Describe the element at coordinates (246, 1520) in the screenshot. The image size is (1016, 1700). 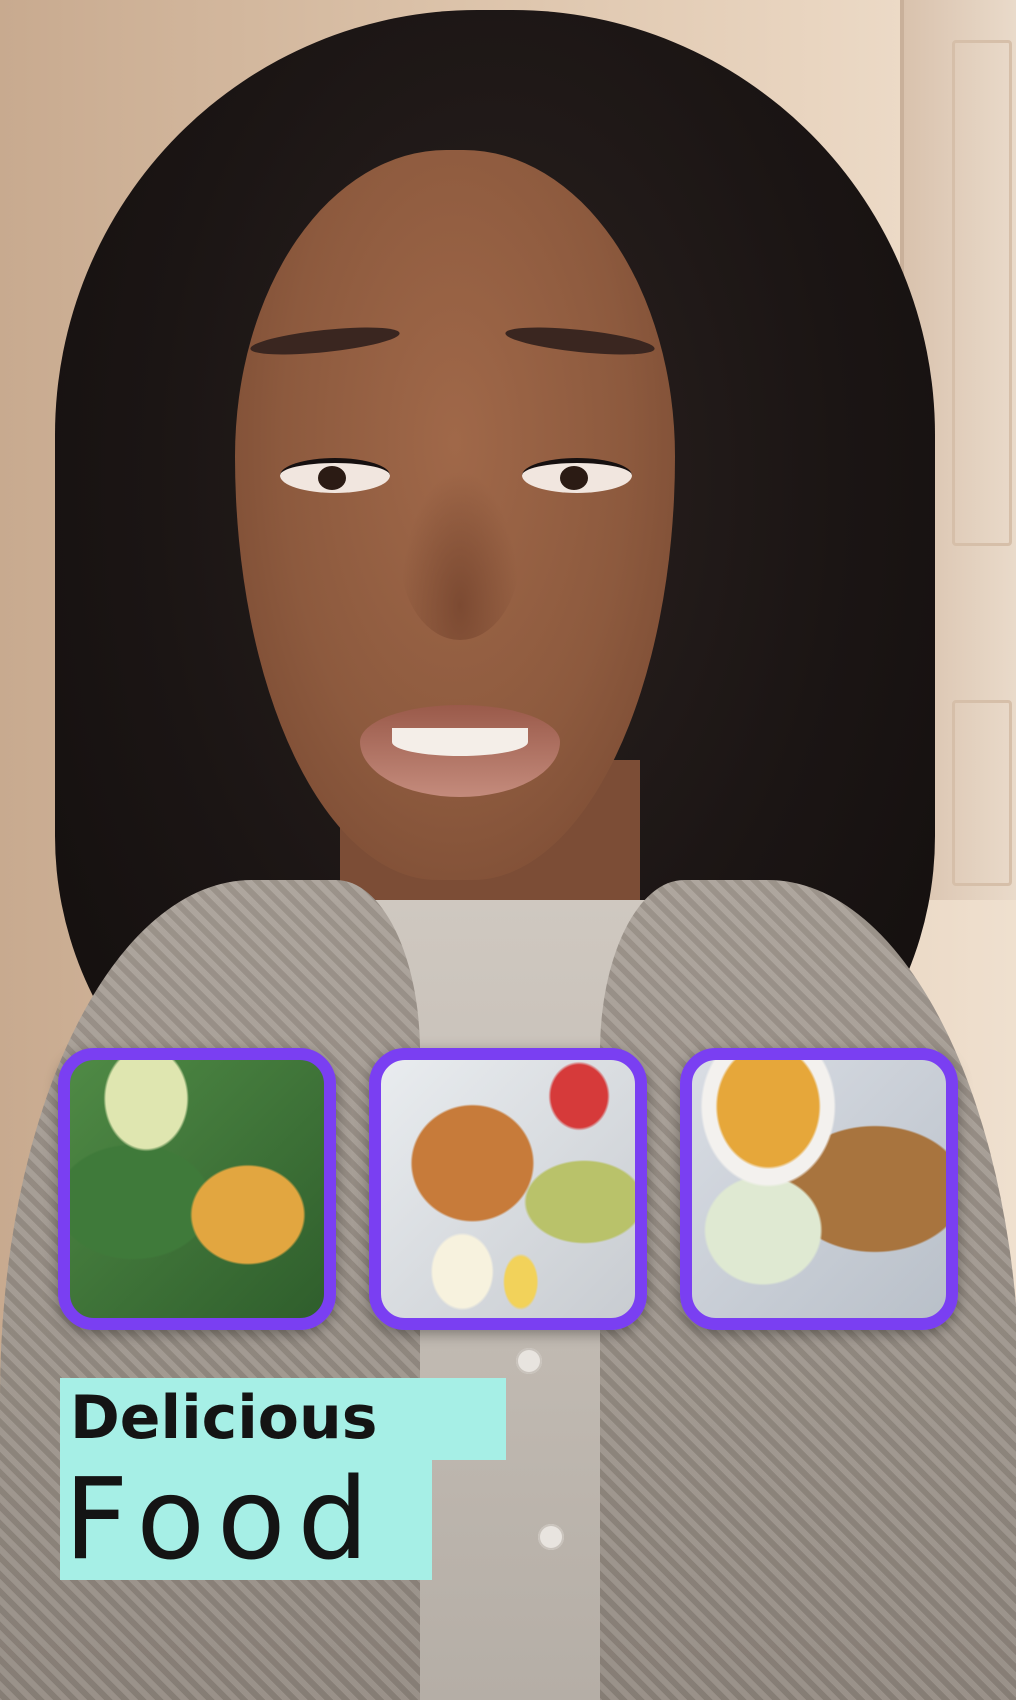
I see `caption-subtitle: Food` at that location.